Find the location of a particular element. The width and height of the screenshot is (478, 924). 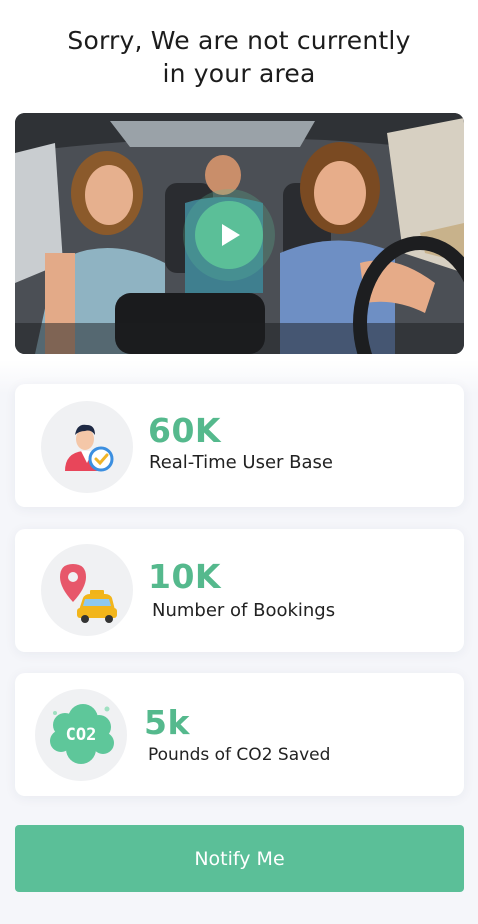

play-icon is located at coordinates (231, 235).